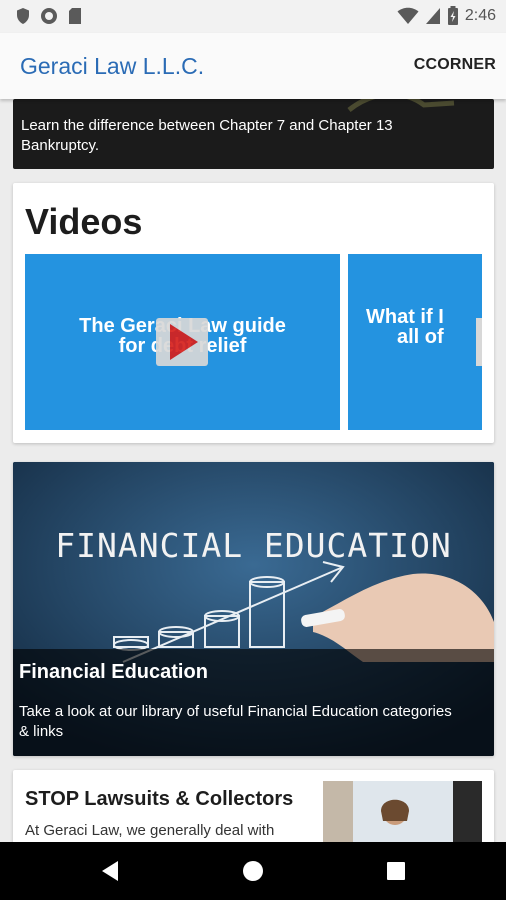 The image size is (506, 900). I want to click on video-tile: What if I all of, so click(415, 342).